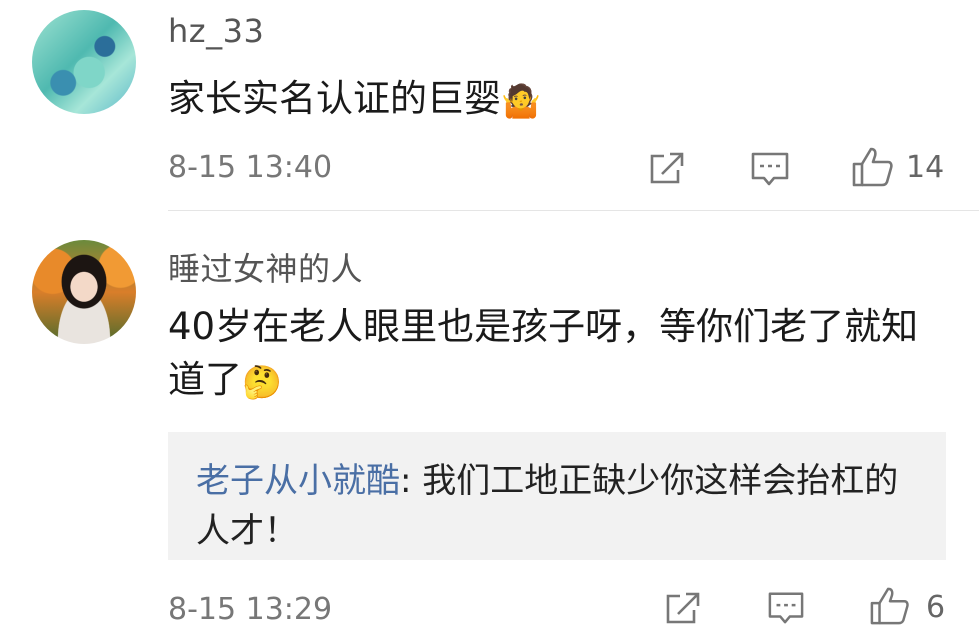 The height and width of the screenshot is (627, 979). What do you see at coordinates (573, 210) in the screenshot?
I see `divider` at bounding box center [573, 210].